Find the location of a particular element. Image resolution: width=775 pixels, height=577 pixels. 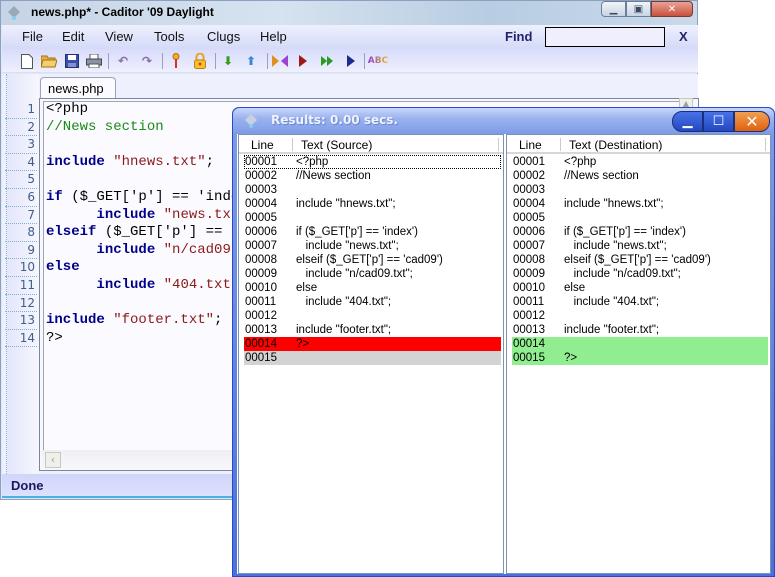

diff-line-number: 00003 is located at coordinates (261, 190).